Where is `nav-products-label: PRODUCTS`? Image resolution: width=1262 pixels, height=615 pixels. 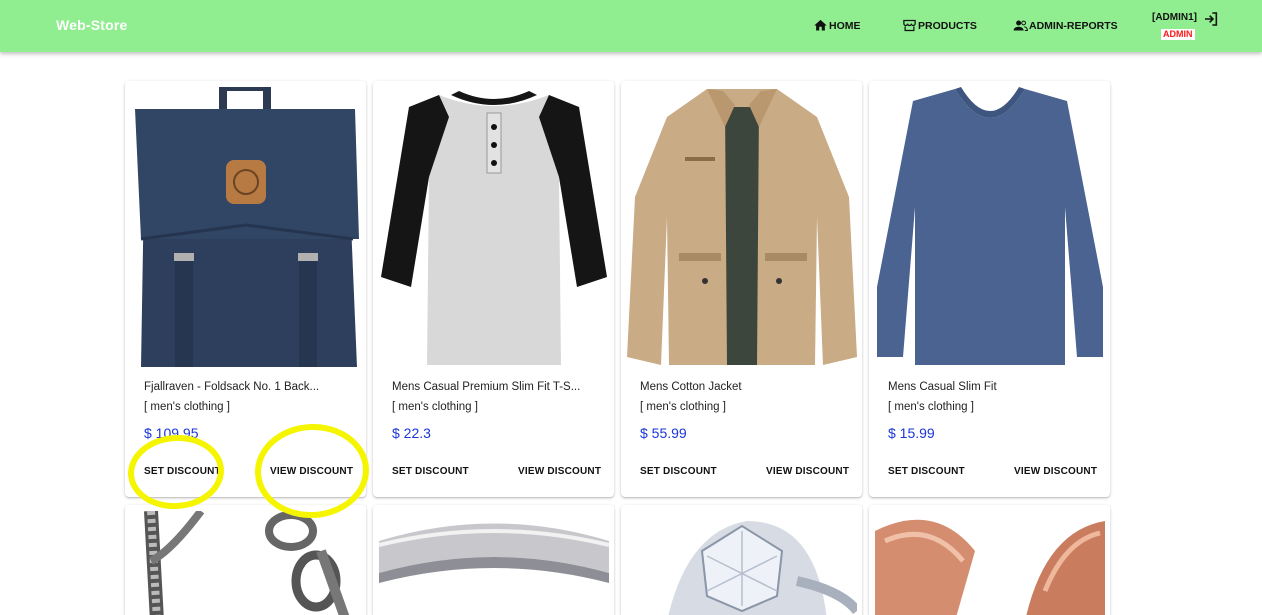 nav-products-label: PRODUCTS is located at coordinates (947, 25).